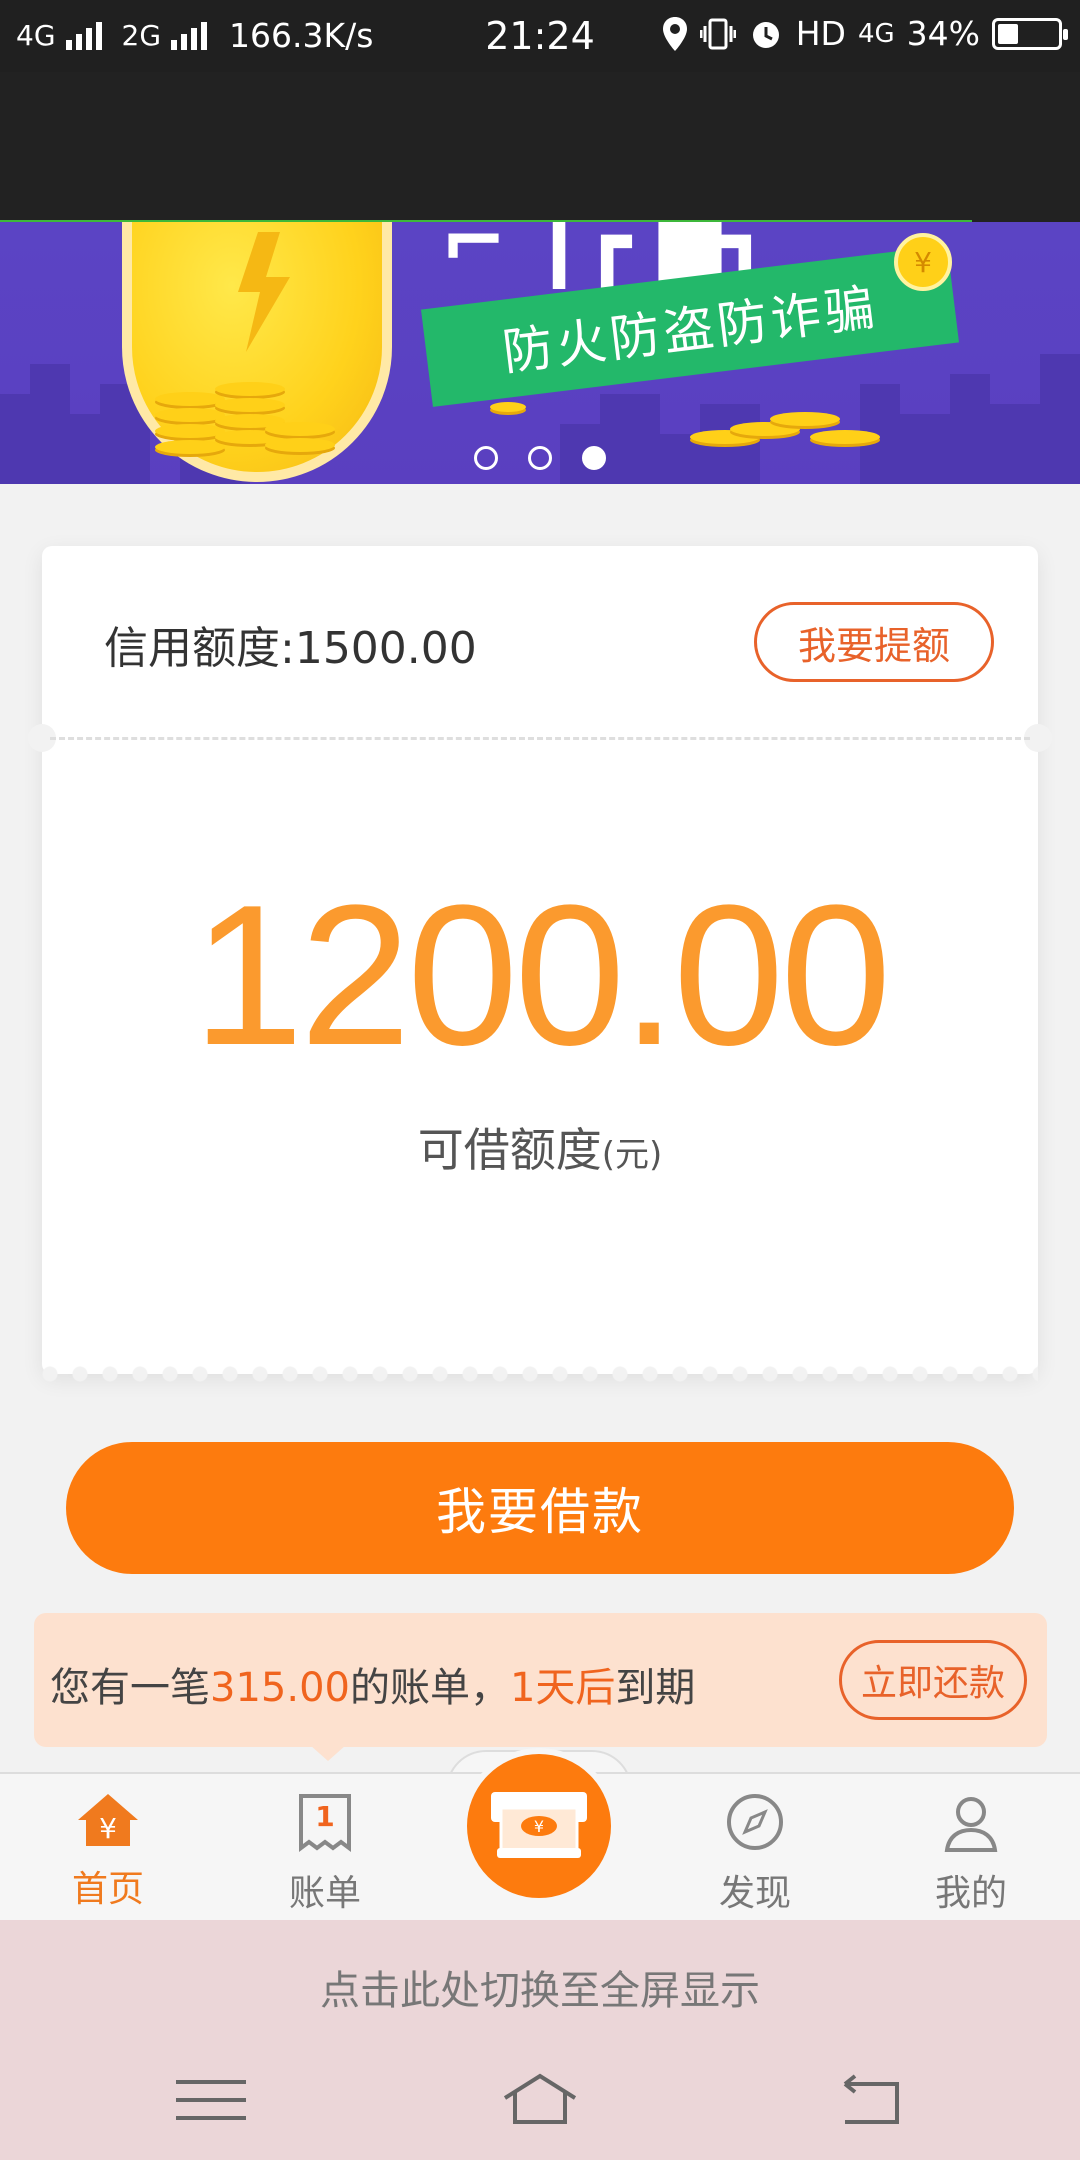 The height and width of the screenshot is (2160, 1080). I want to click on app-header, so click(540, 147).